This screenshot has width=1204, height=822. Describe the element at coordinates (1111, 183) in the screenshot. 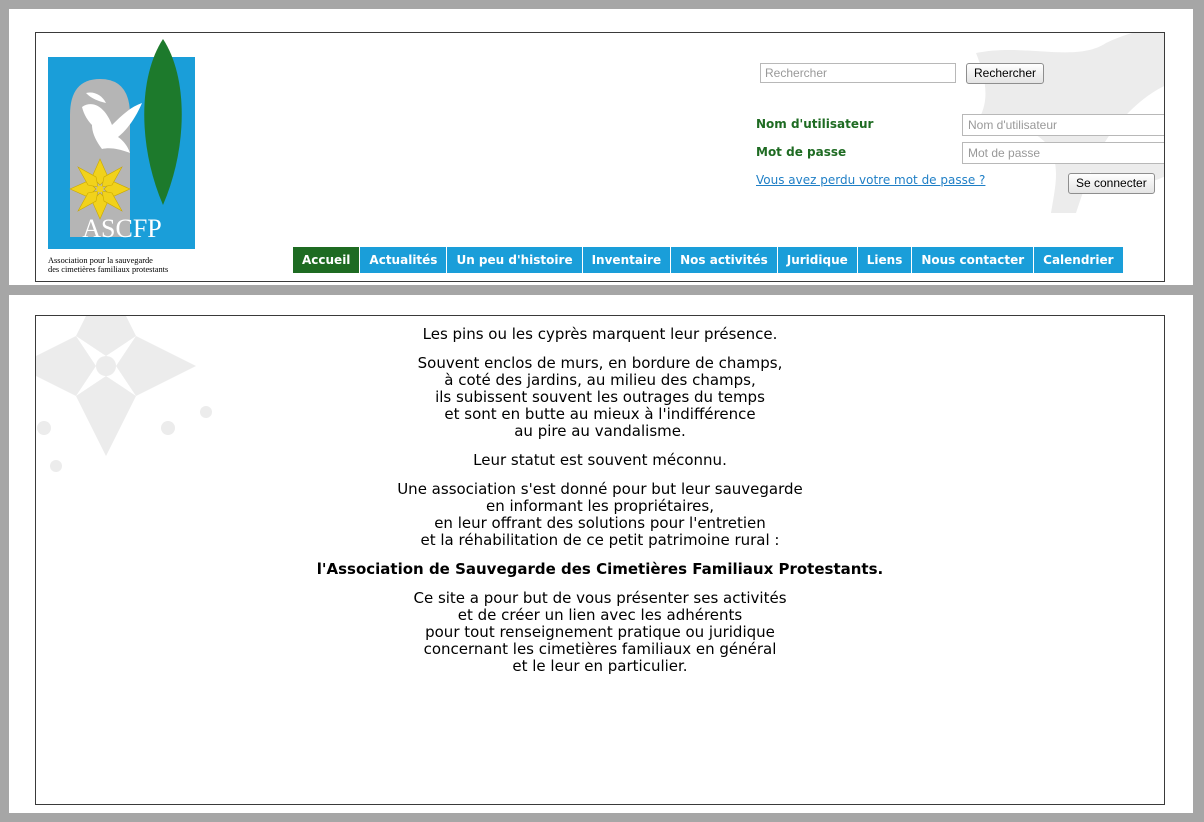

I see `login-button: Se connecter` at that location.